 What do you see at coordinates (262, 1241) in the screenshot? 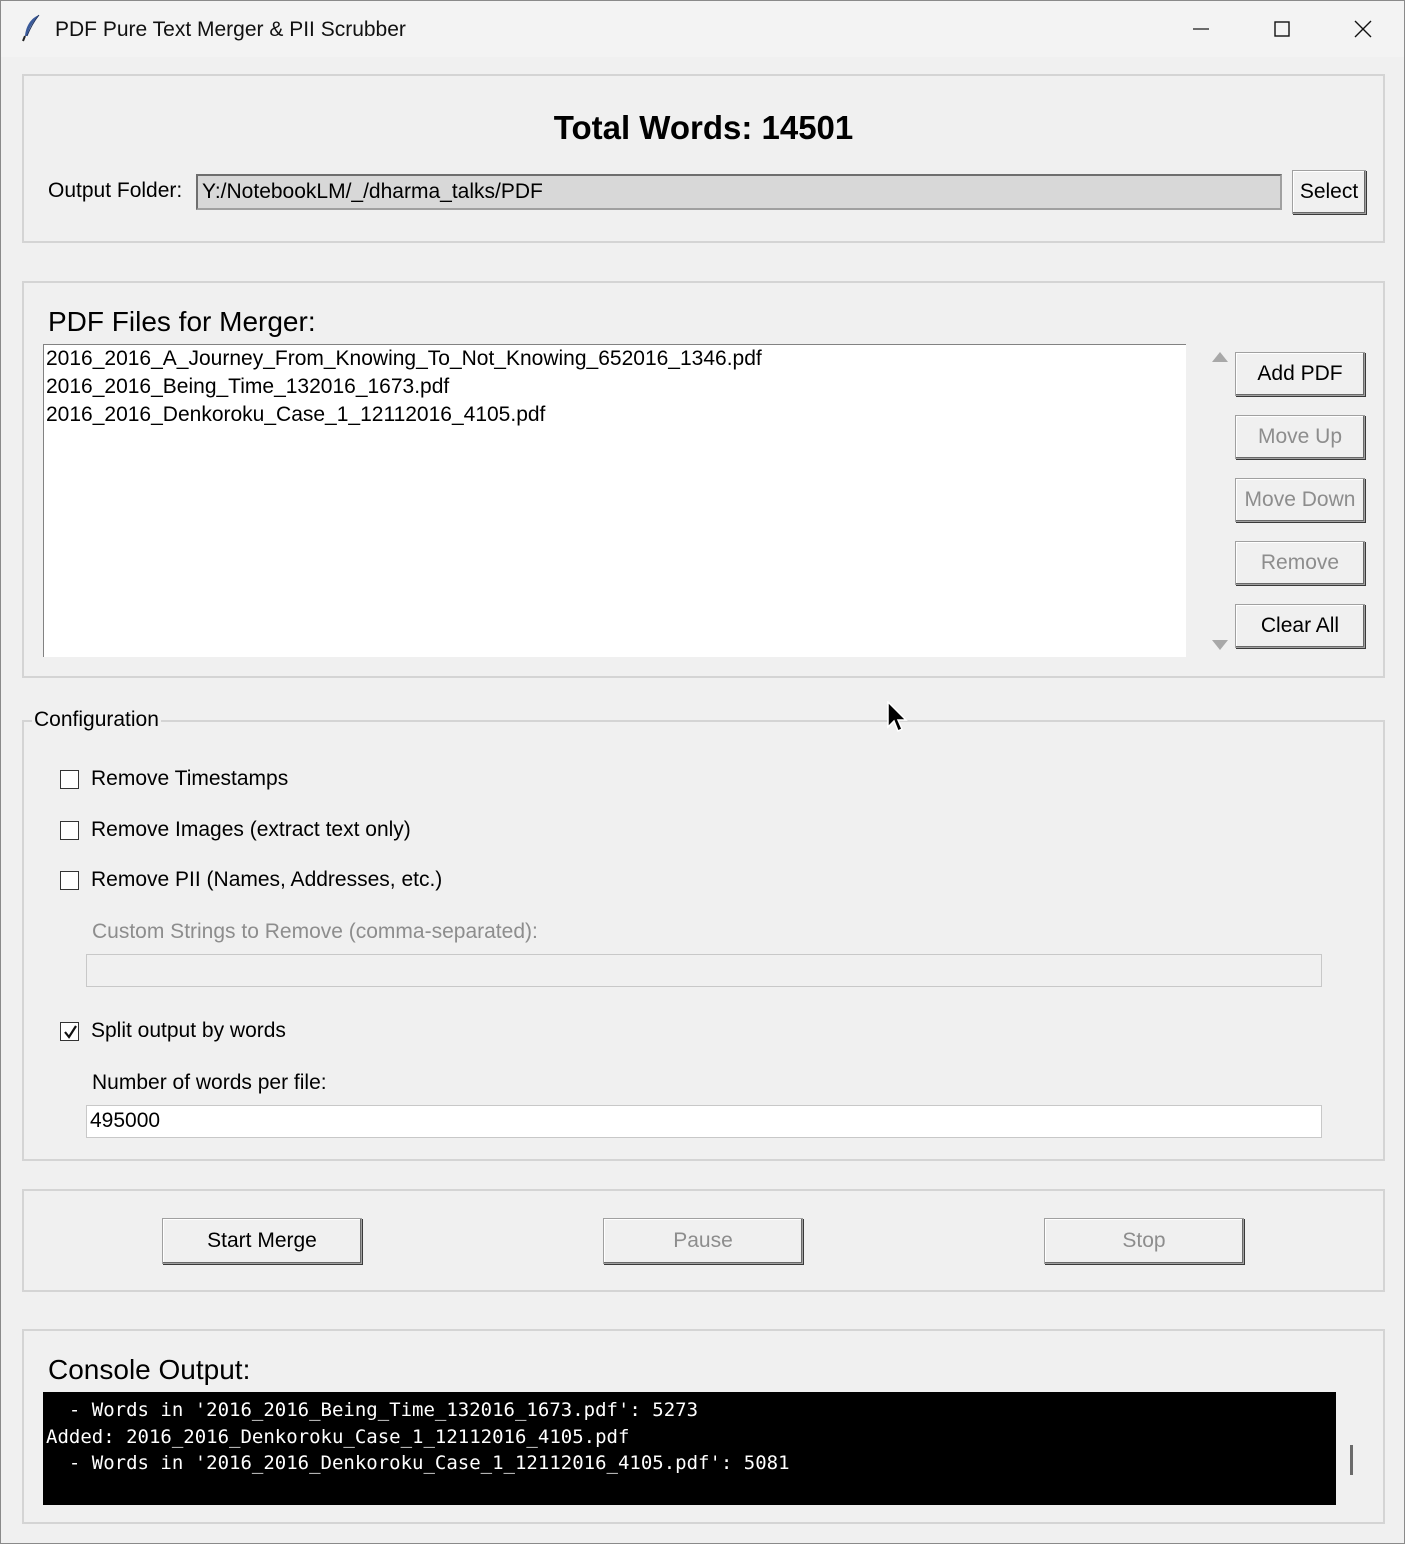
I see `start-merge-button: Start Merge` at bounding box center [262, 1241].